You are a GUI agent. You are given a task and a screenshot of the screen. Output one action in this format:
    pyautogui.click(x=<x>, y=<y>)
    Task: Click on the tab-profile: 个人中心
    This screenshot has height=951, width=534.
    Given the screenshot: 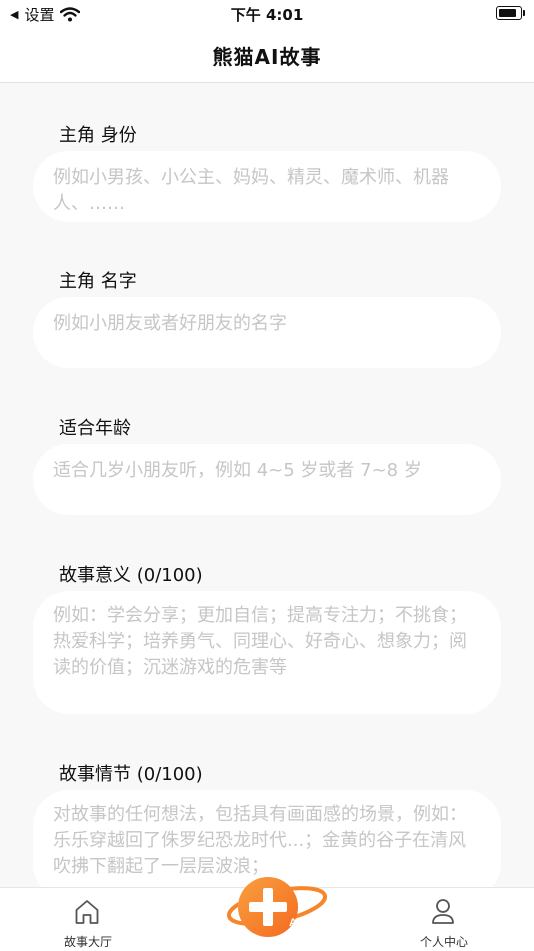 What is the action you would take?
    pyautogui.click(x=444, y=919)
    